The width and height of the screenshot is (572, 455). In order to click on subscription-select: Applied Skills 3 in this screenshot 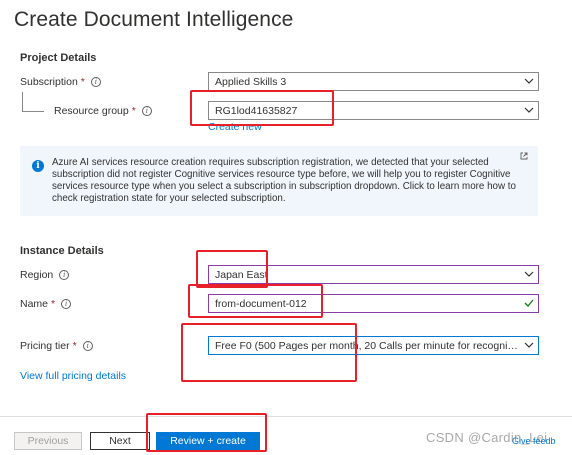, I will do `click(373, 81)`.